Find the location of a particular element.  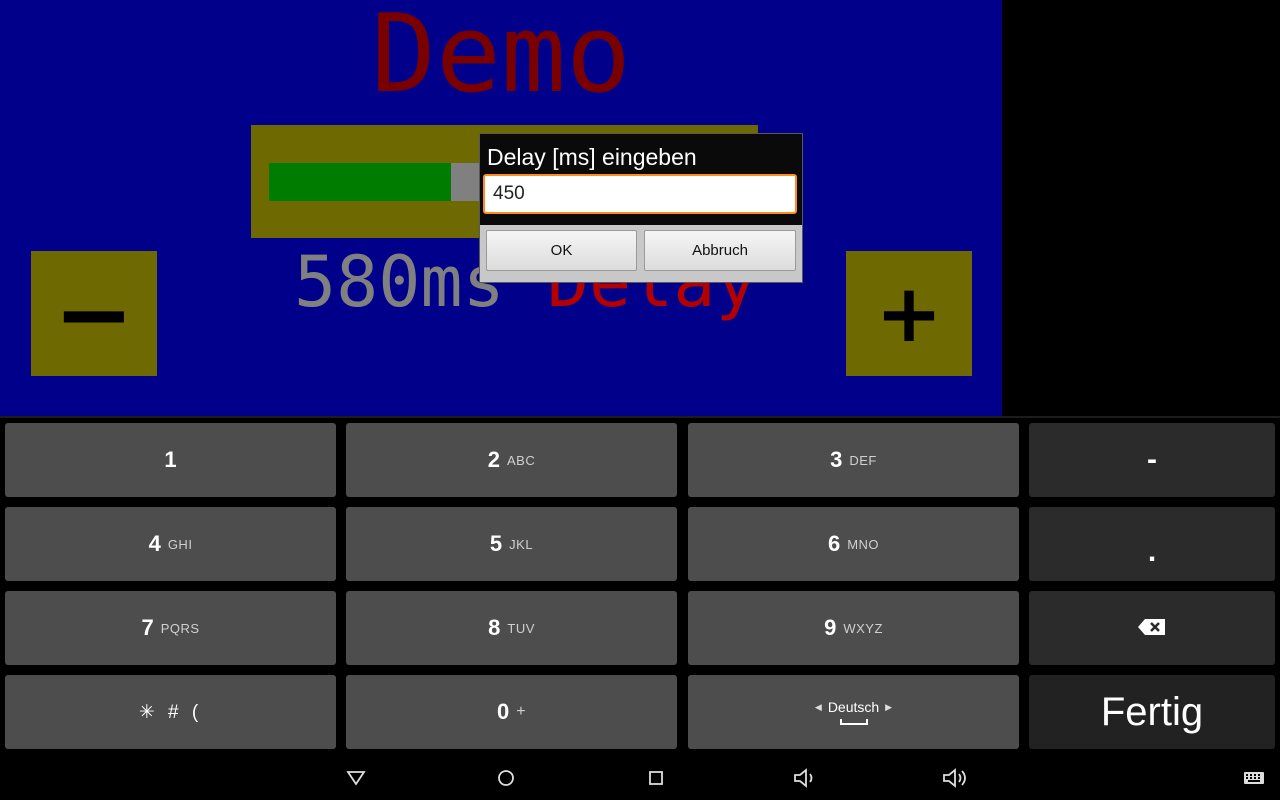

key-minus: - is located at coordinates (1152, 460).